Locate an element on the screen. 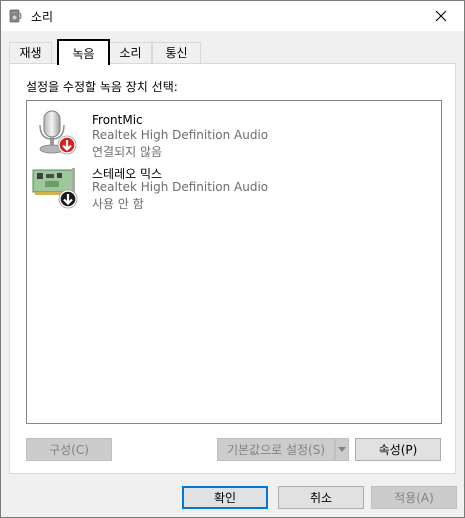  chevron-down-icon is located at coordinates (342, 449).